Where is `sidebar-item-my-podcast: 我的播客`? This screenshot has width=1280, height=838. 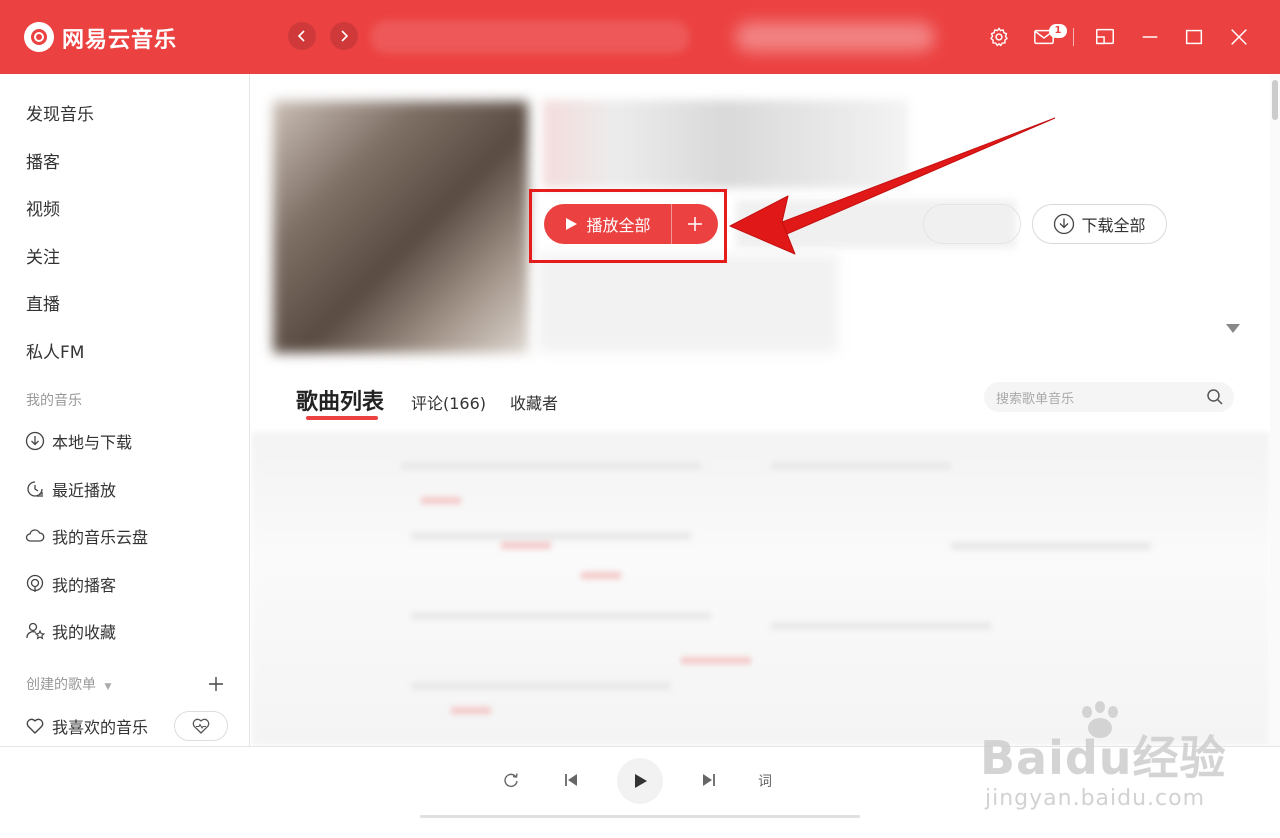
sidebar-item-my-podcast: 我的播客 is located at coordinates (70, 584).